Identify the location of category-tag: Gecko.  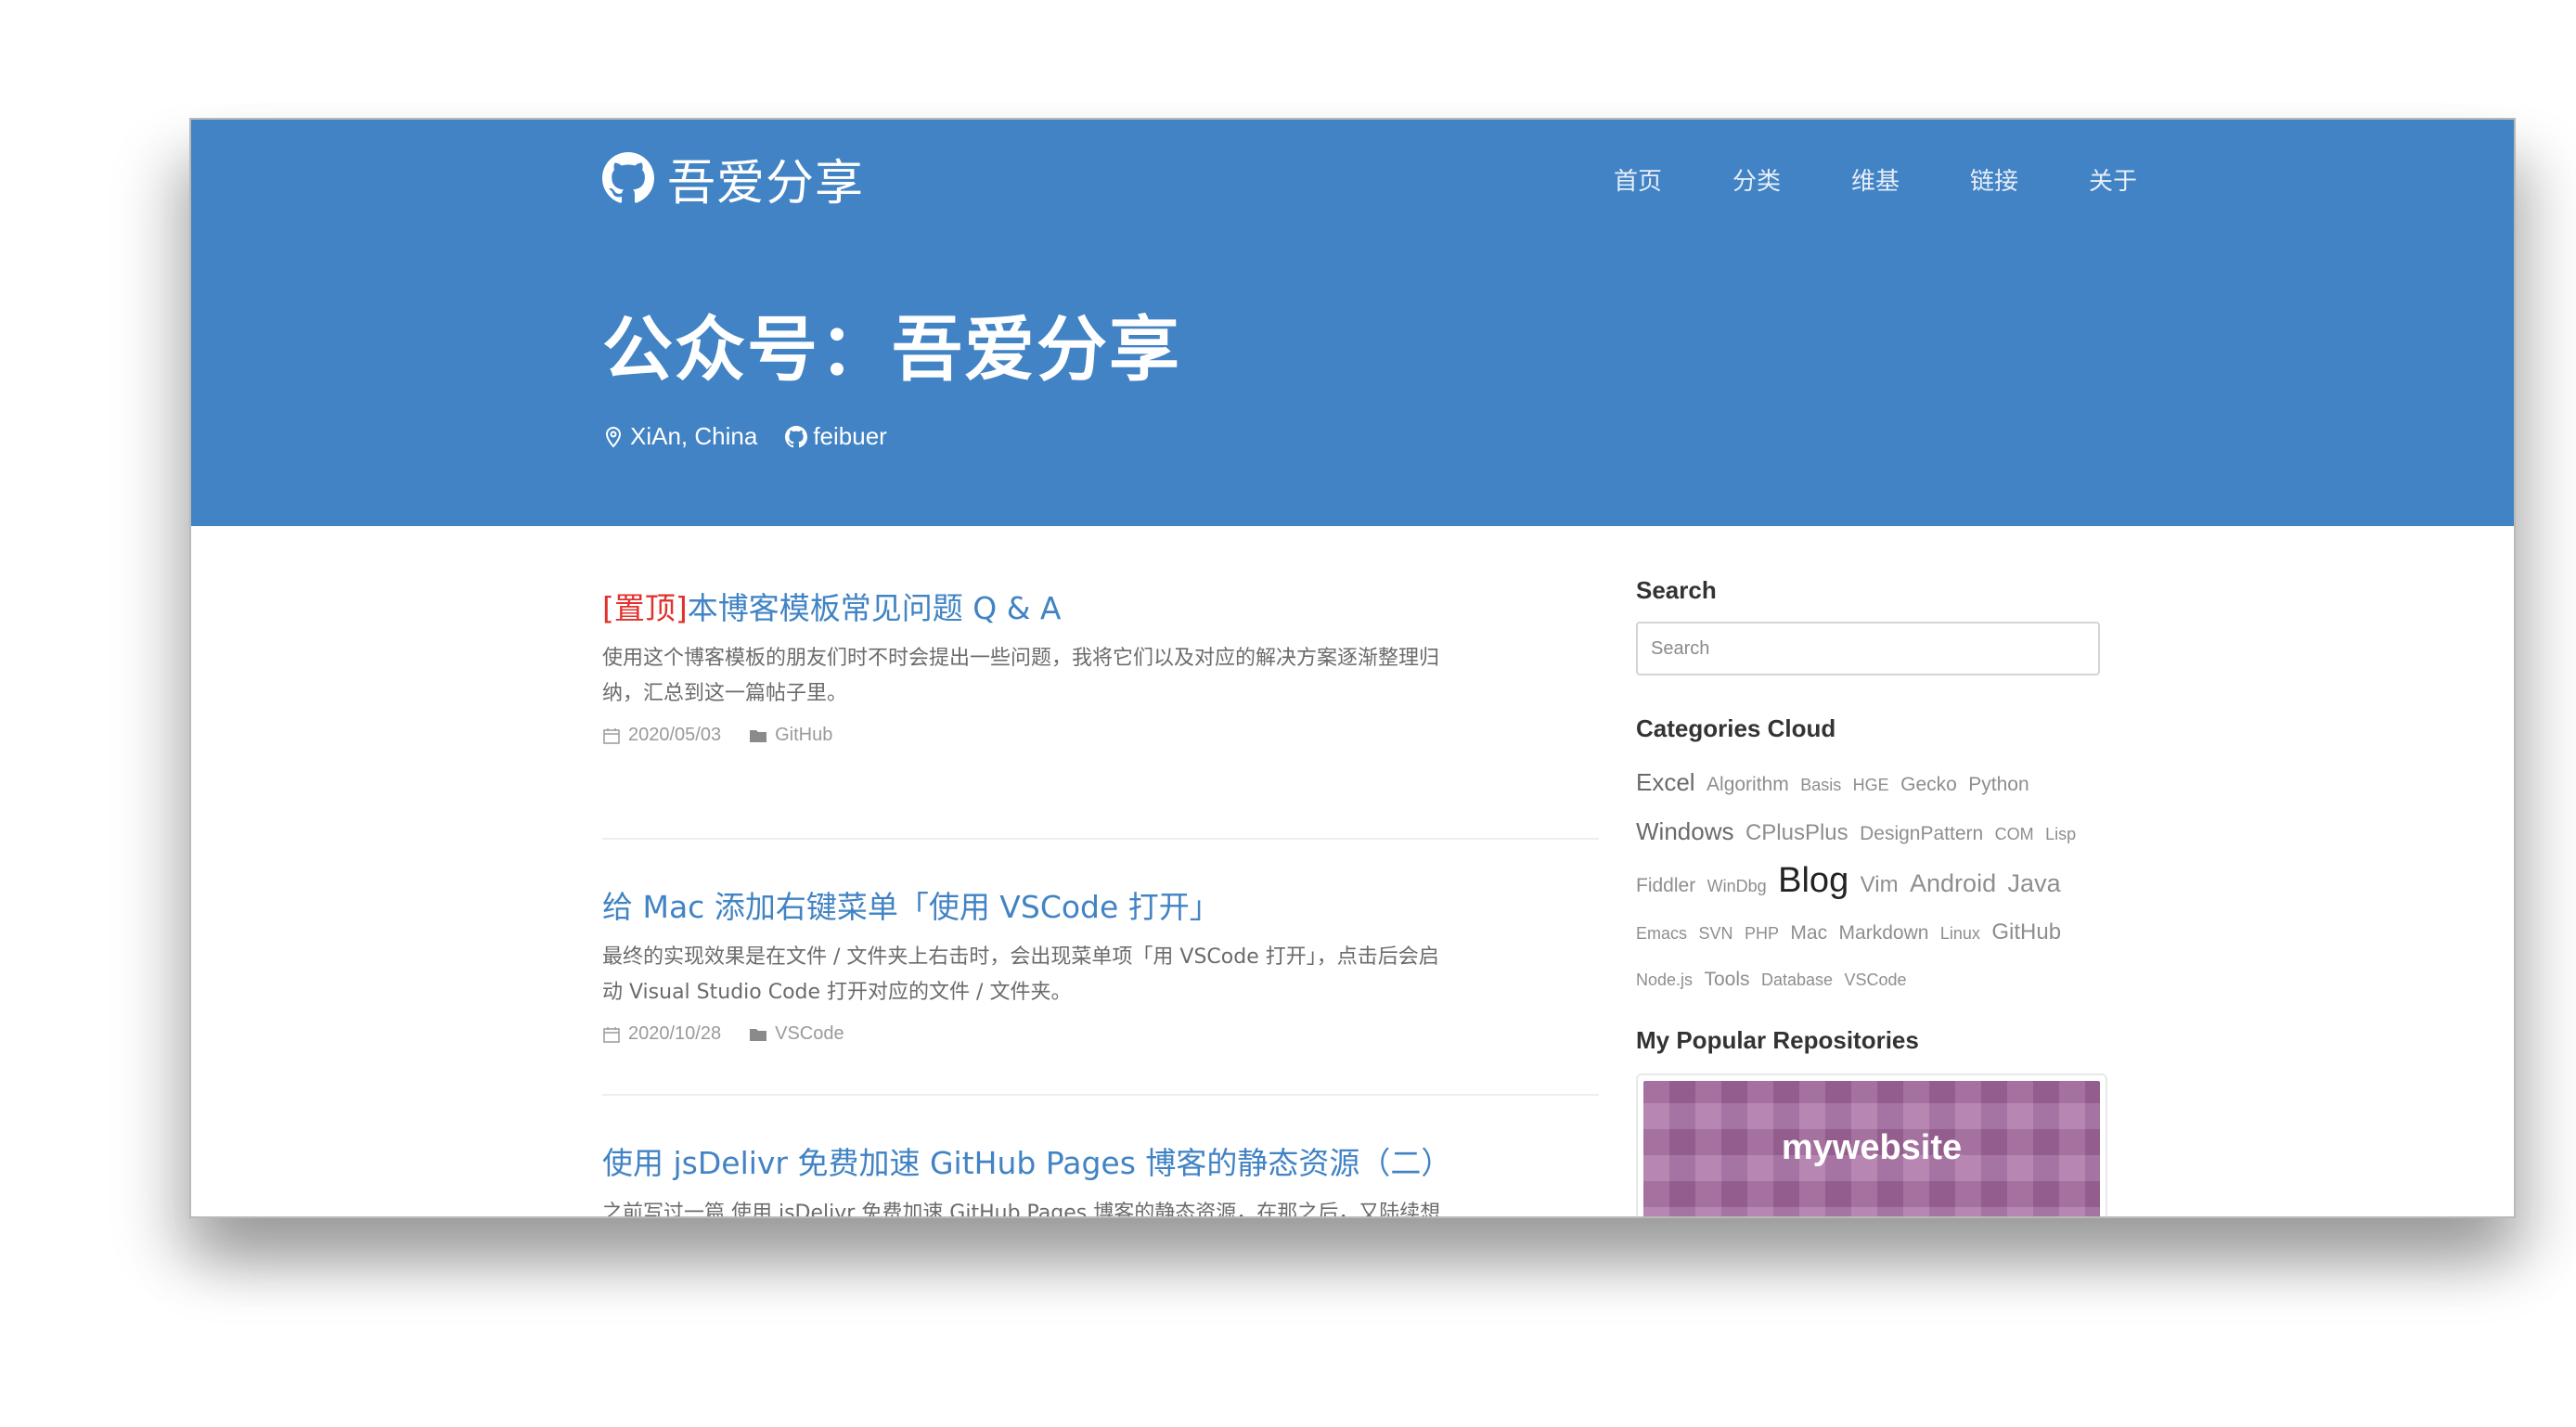
(1929, 784).